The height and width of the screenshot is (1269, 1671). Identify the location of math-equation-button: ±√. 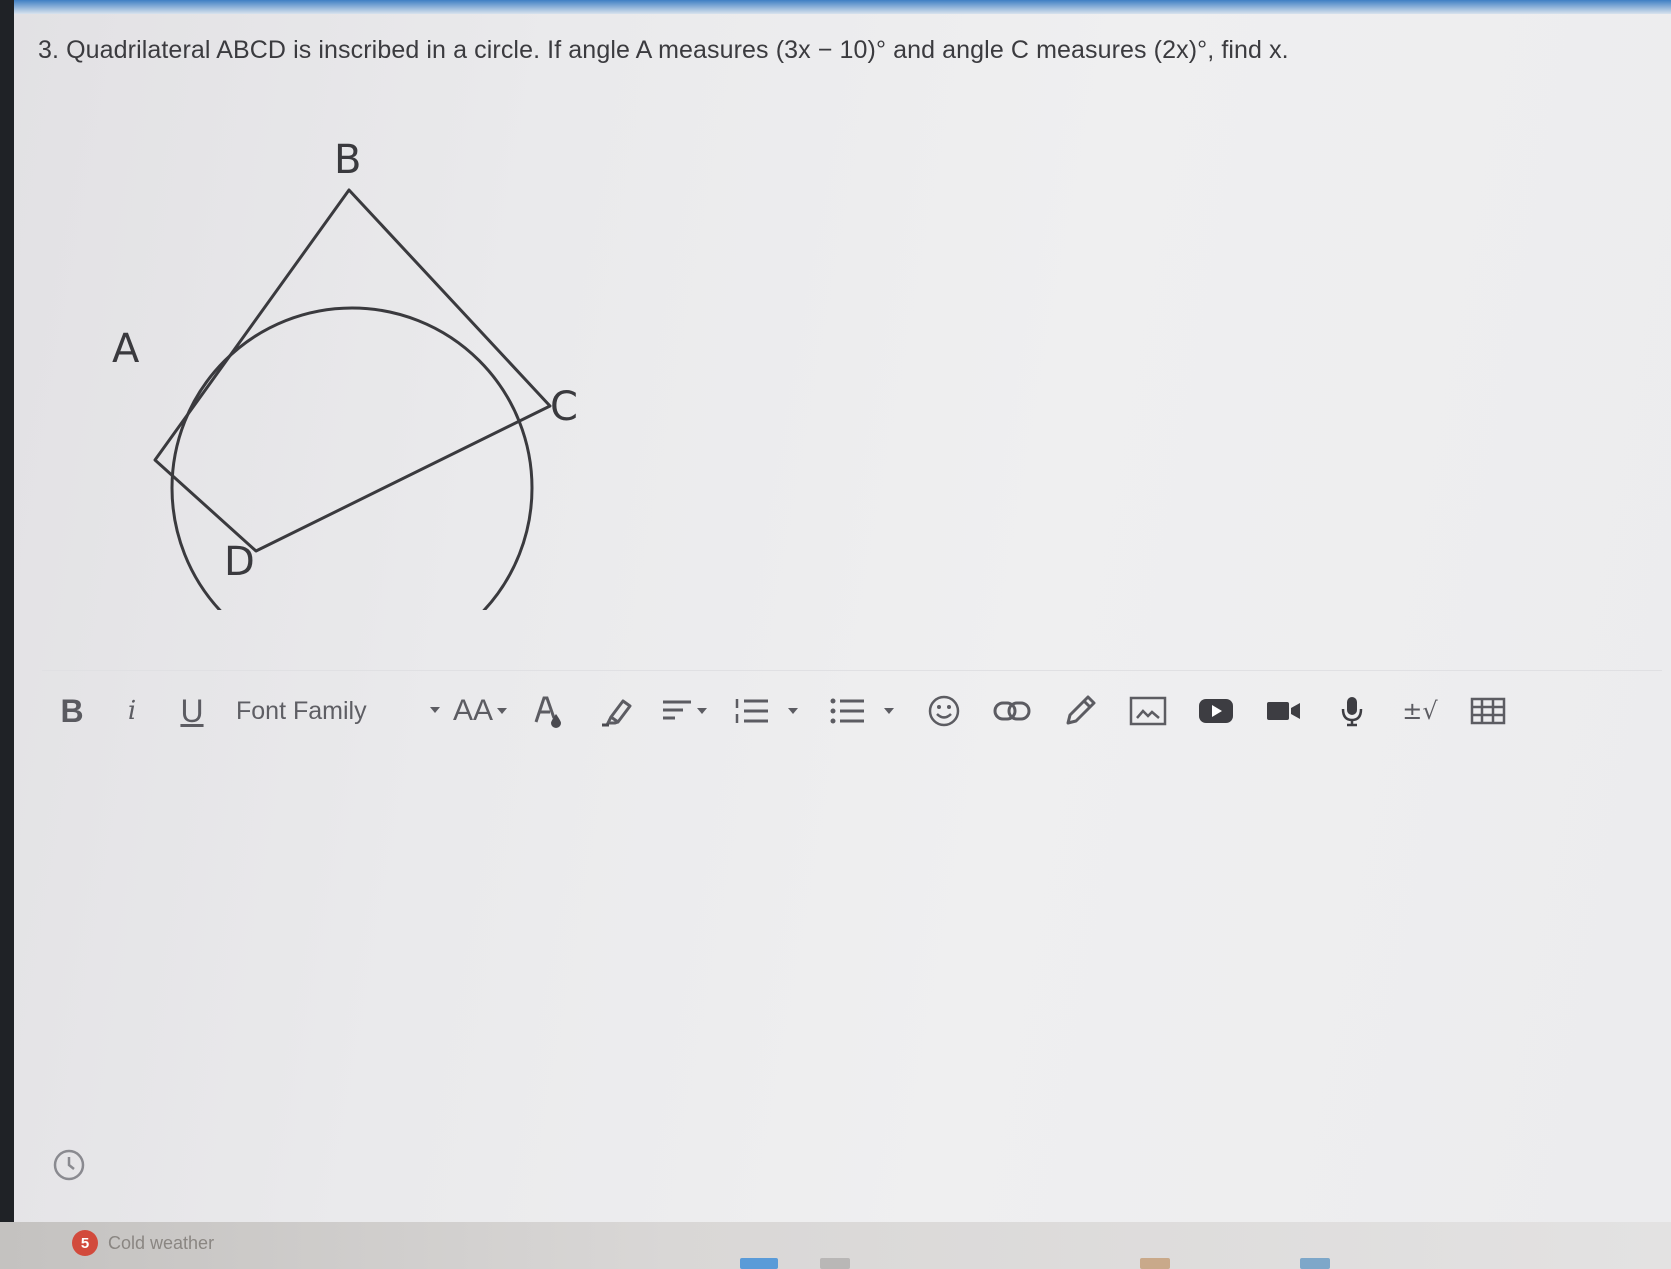
(1420, 711).